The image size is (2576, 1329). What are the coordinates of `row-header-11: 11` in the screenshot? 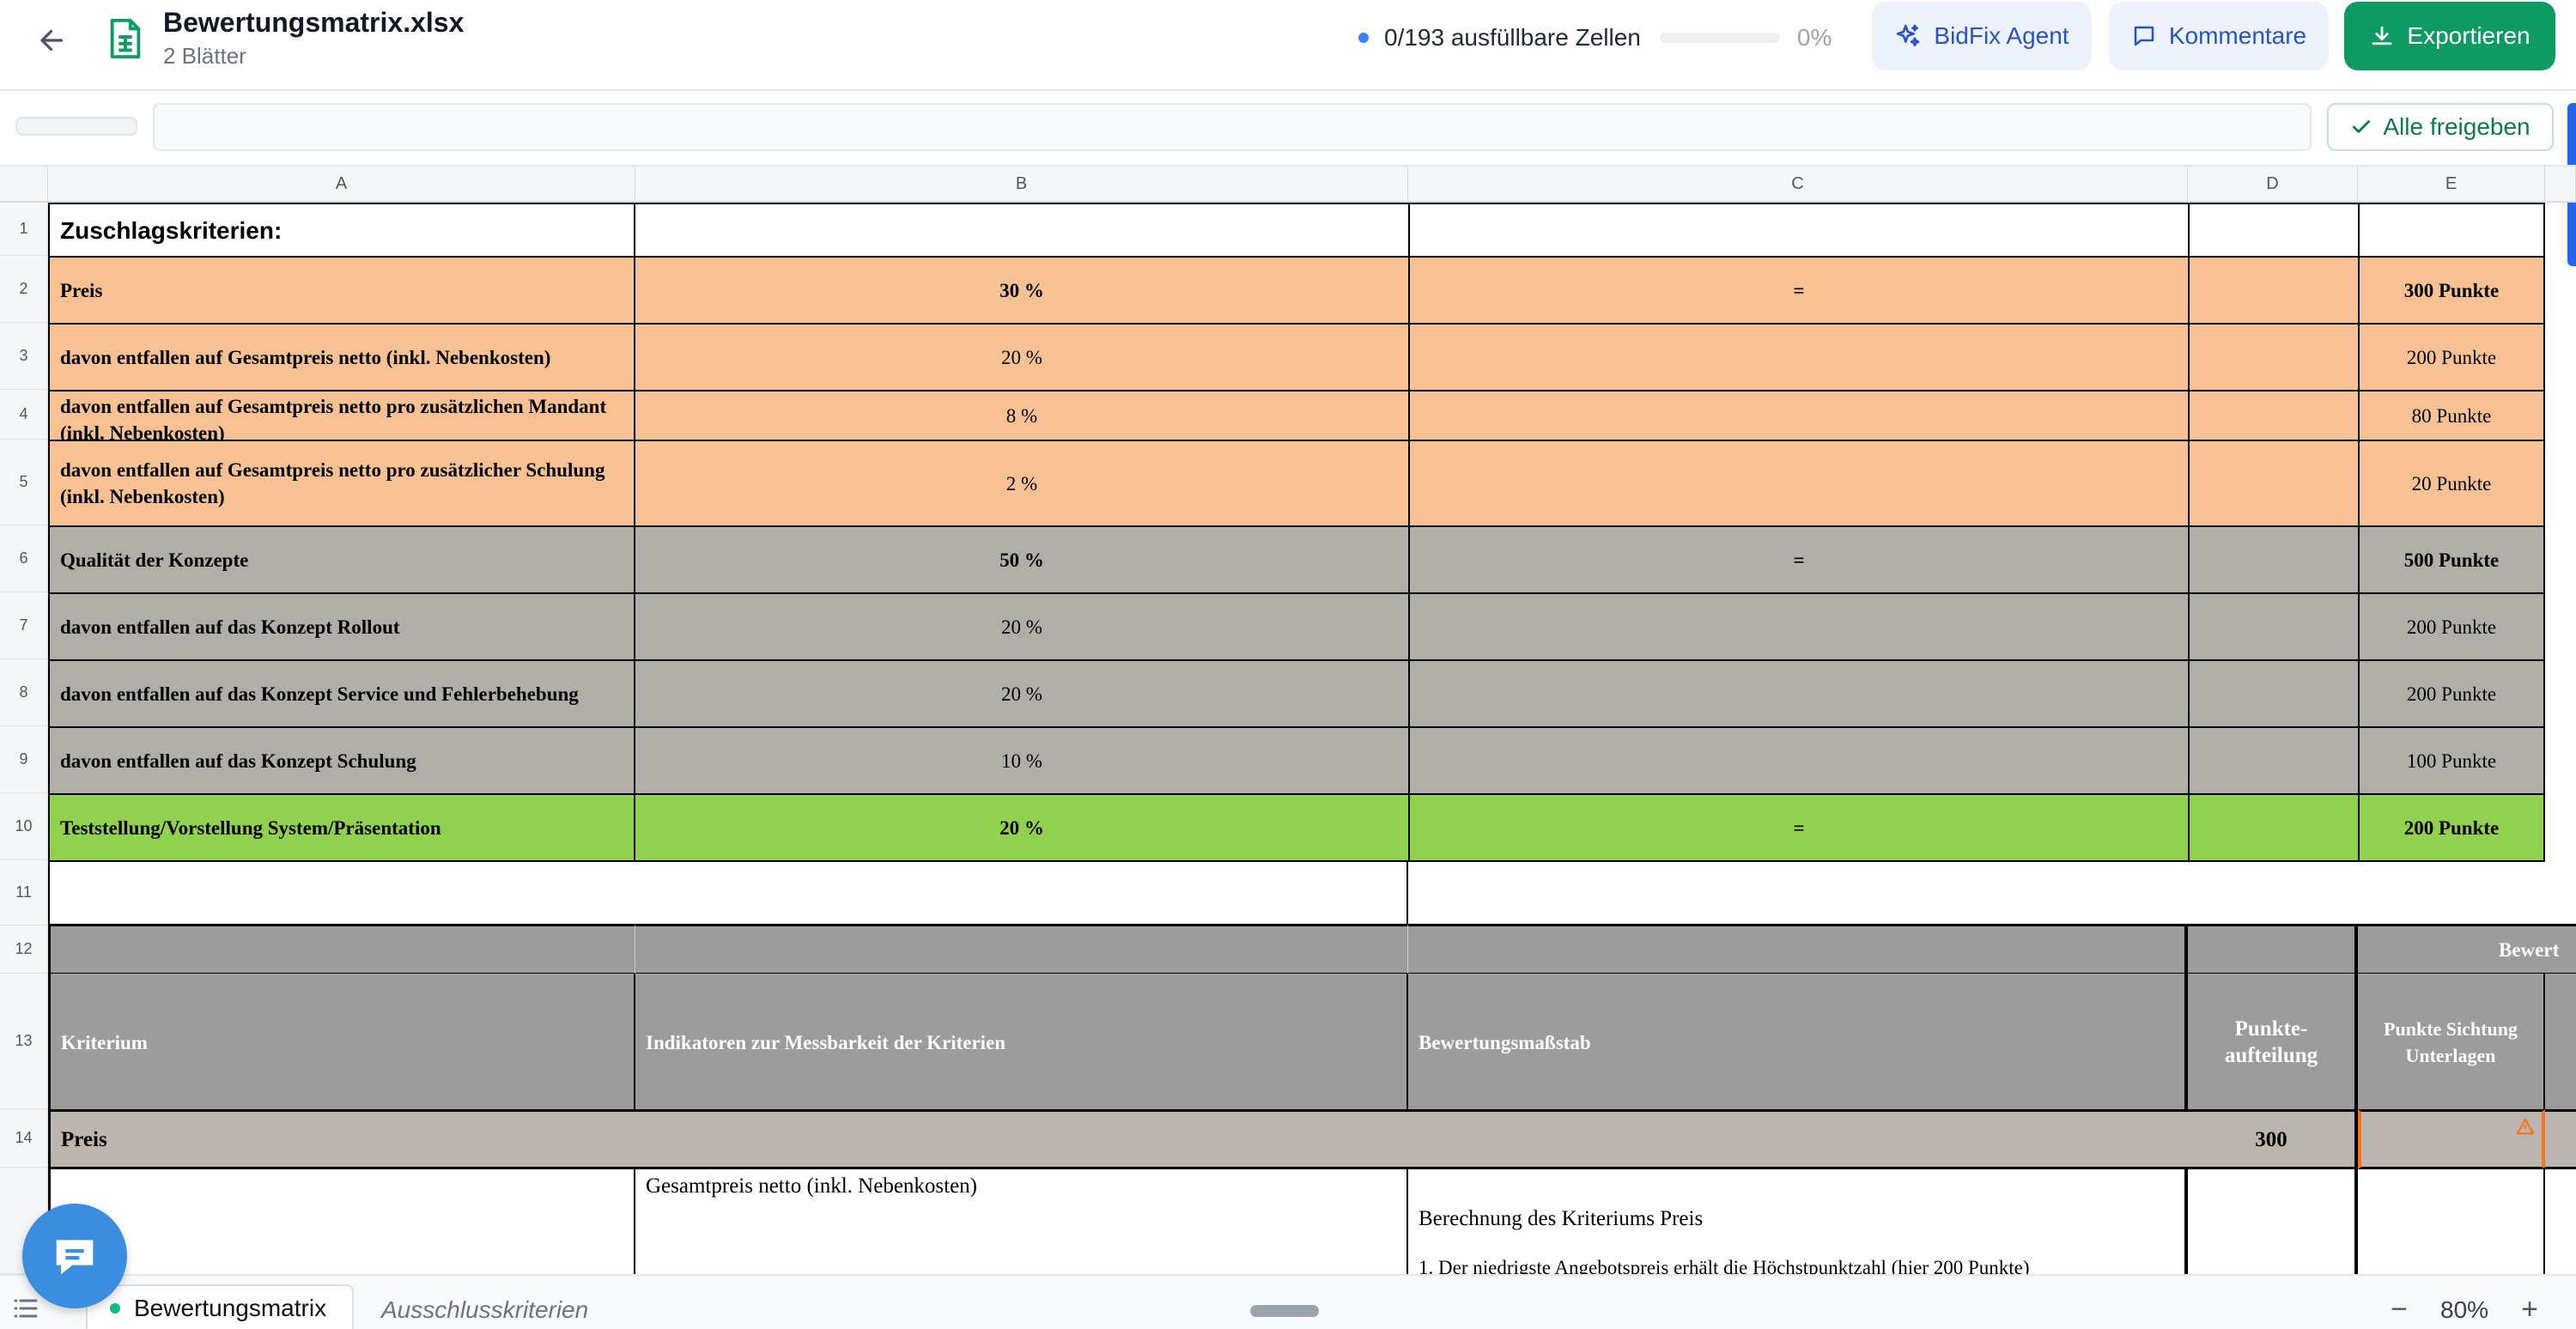 It's located at (24, 892).